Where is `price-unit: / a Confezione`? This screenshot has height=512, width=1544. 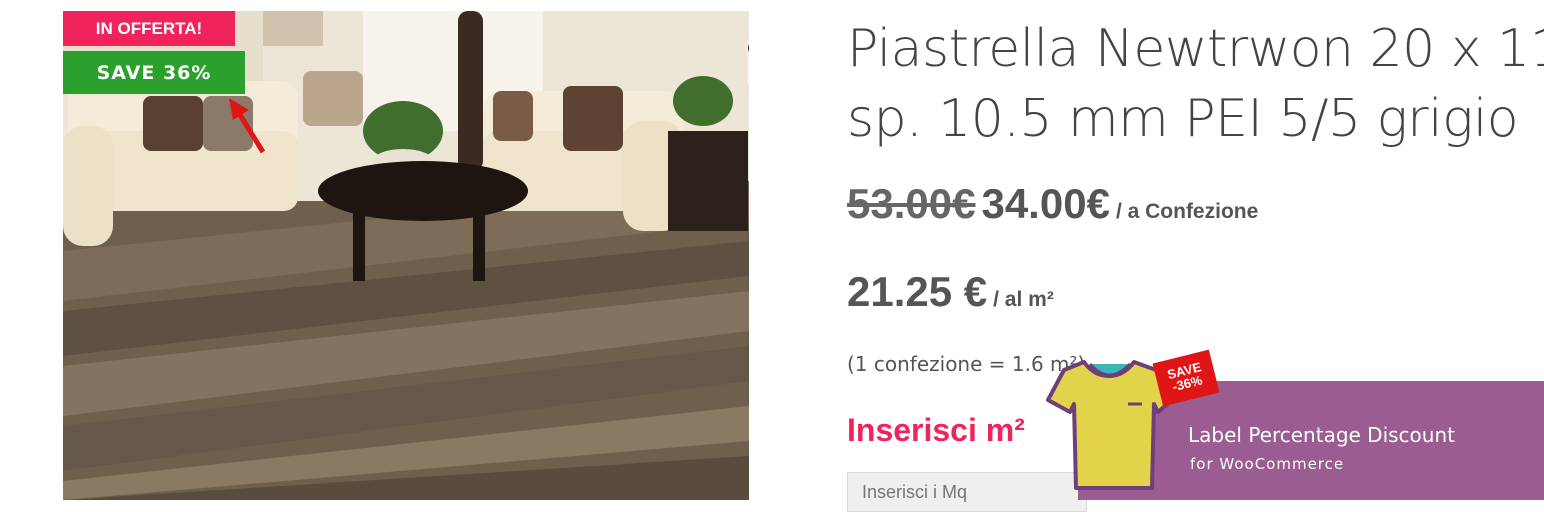 price-unit: / a Confezione is located at coordinates (1187, 211).